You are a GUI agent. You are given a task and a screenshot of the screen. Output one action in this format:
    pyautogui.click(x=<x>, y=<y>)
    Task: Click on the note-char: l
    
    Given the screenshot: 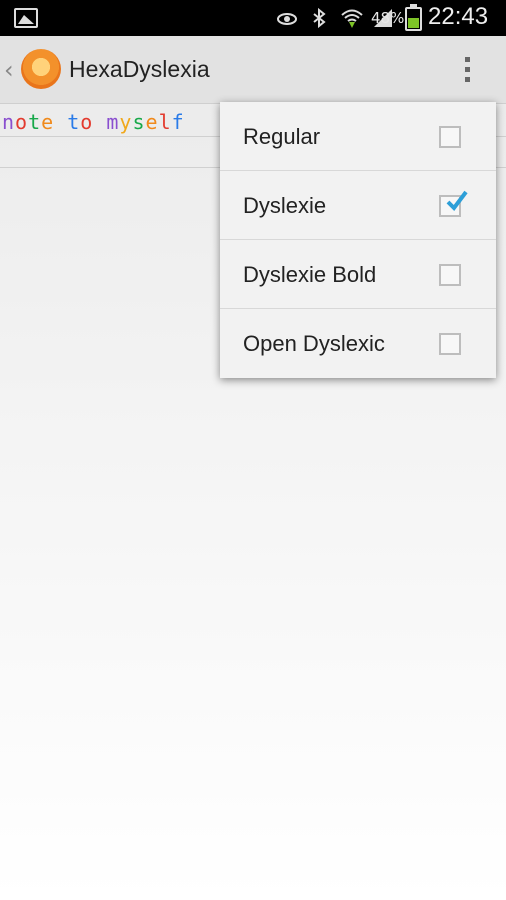 What is the action you would take?
    pyautogui.click(x=165, y=122)
    